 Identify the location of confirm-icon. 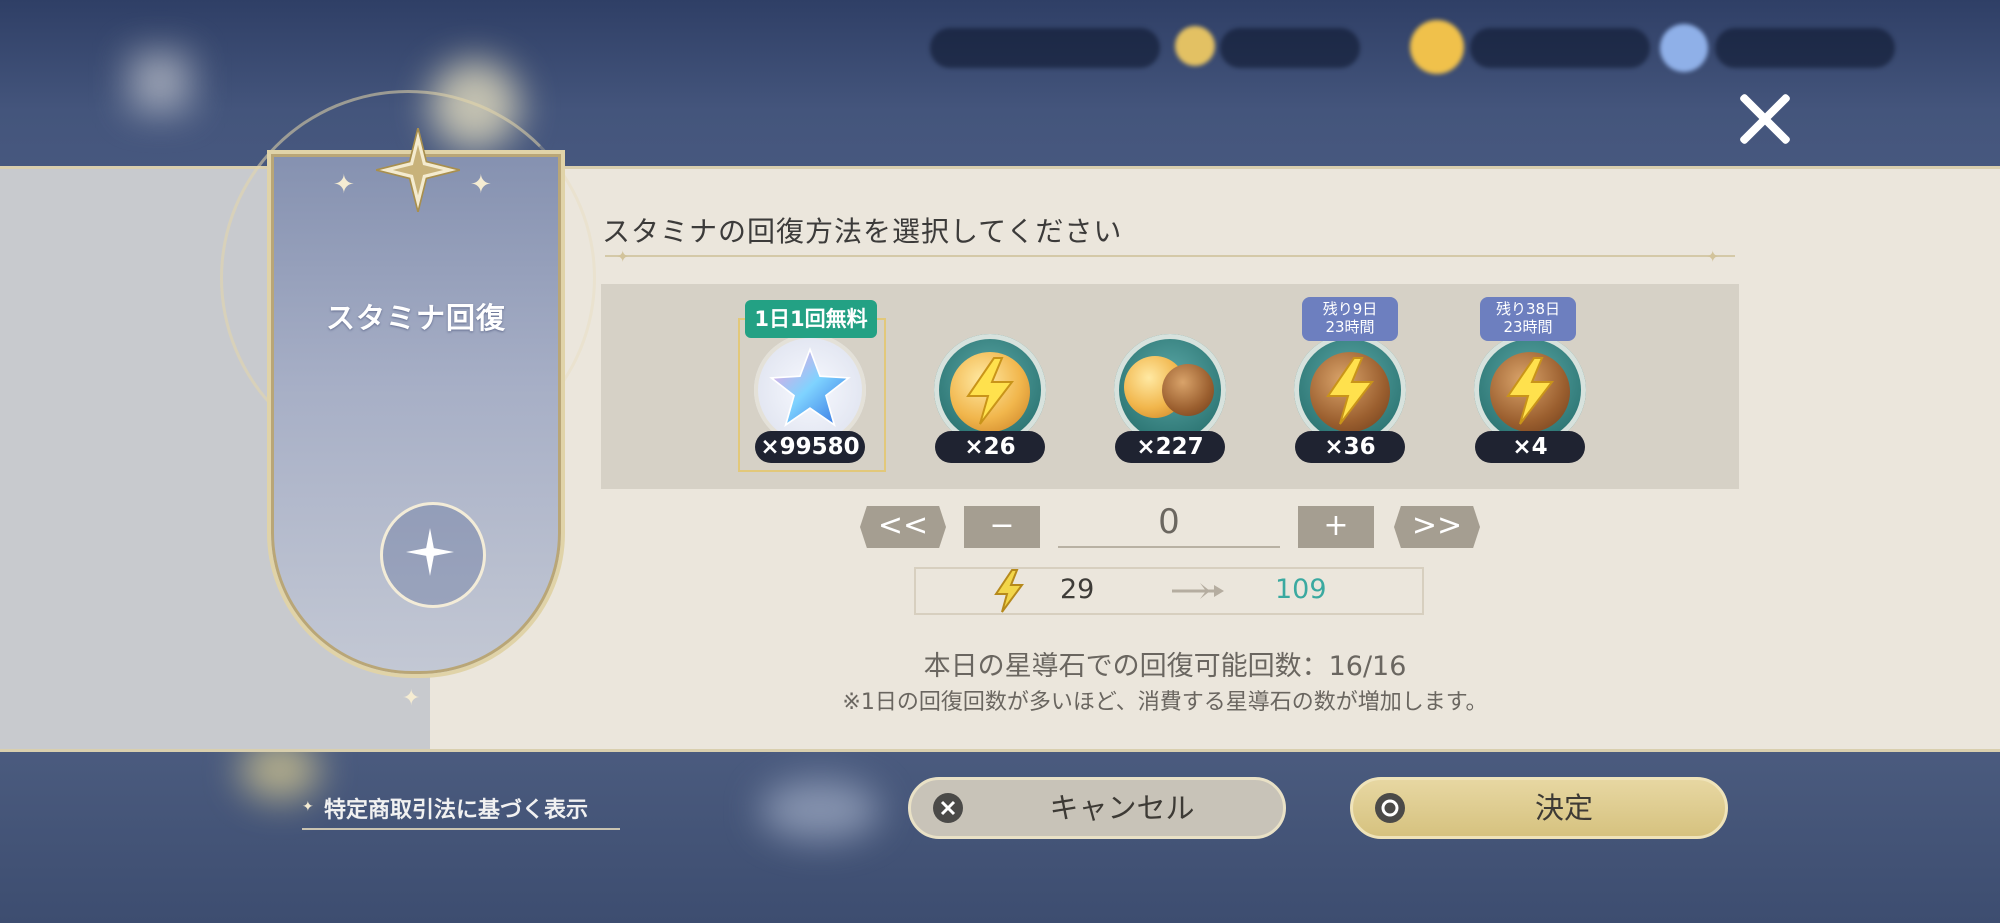
(1390, 808).